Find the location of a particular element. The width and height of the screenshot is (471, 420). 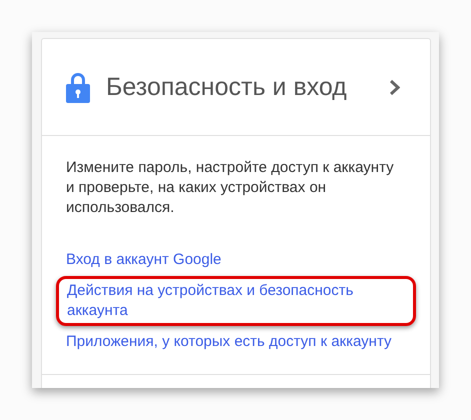

card-title: Безопасность и вход is located at coordinates (227, 87).